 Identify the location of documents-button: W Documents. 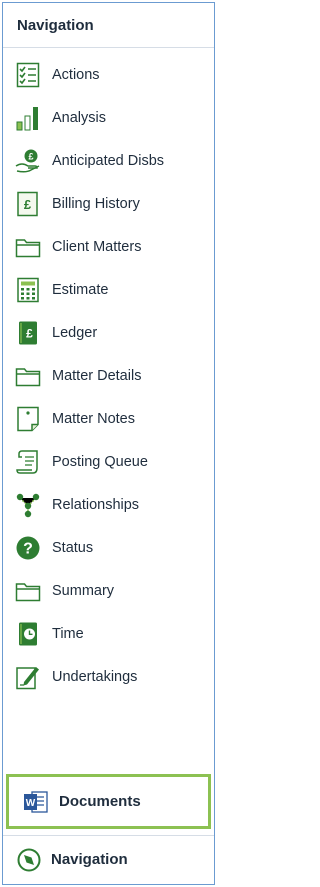
(108, 801).